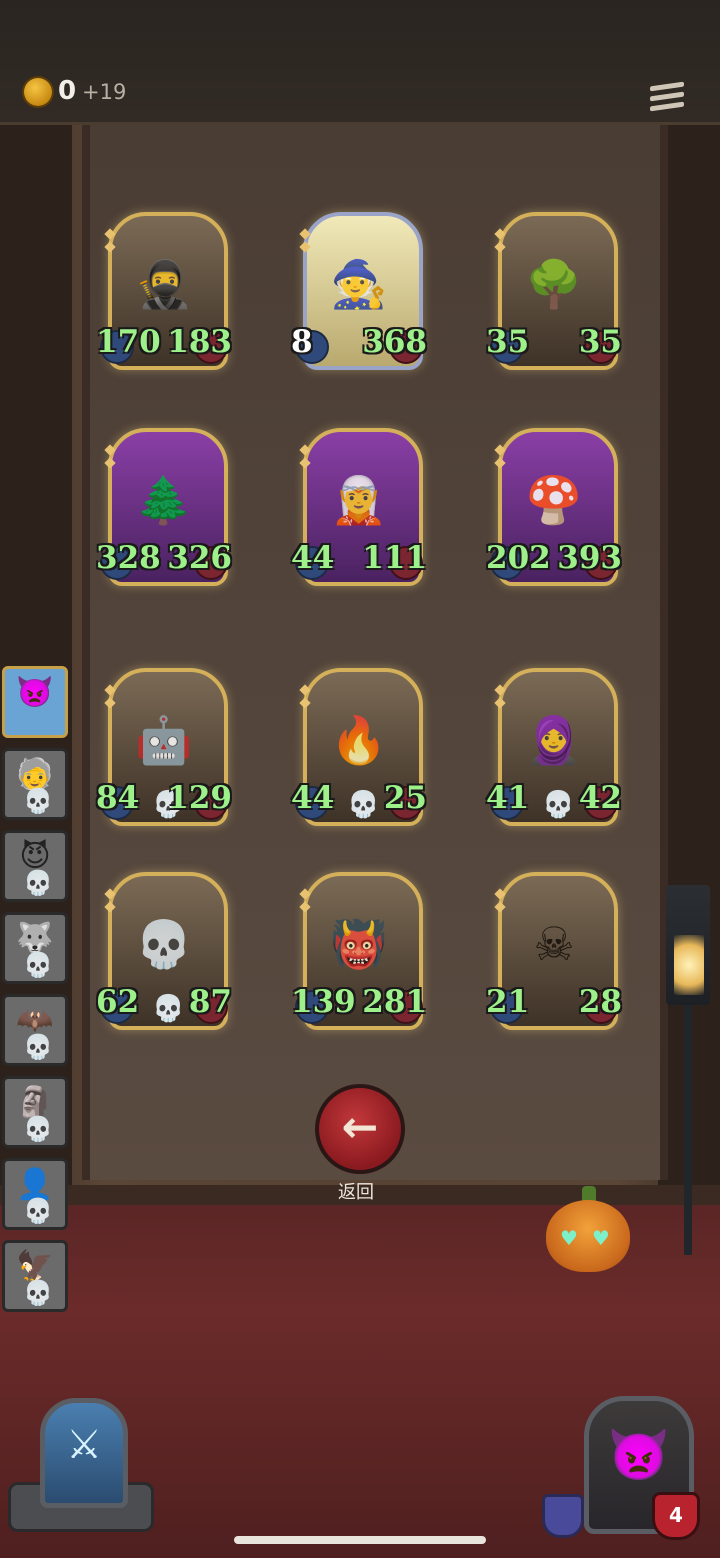  What do you see at coordinates (35, 948) in the screenshot?
I see `sidebar-white-beast: 🐺 💀` at bounding box center [35, 948].